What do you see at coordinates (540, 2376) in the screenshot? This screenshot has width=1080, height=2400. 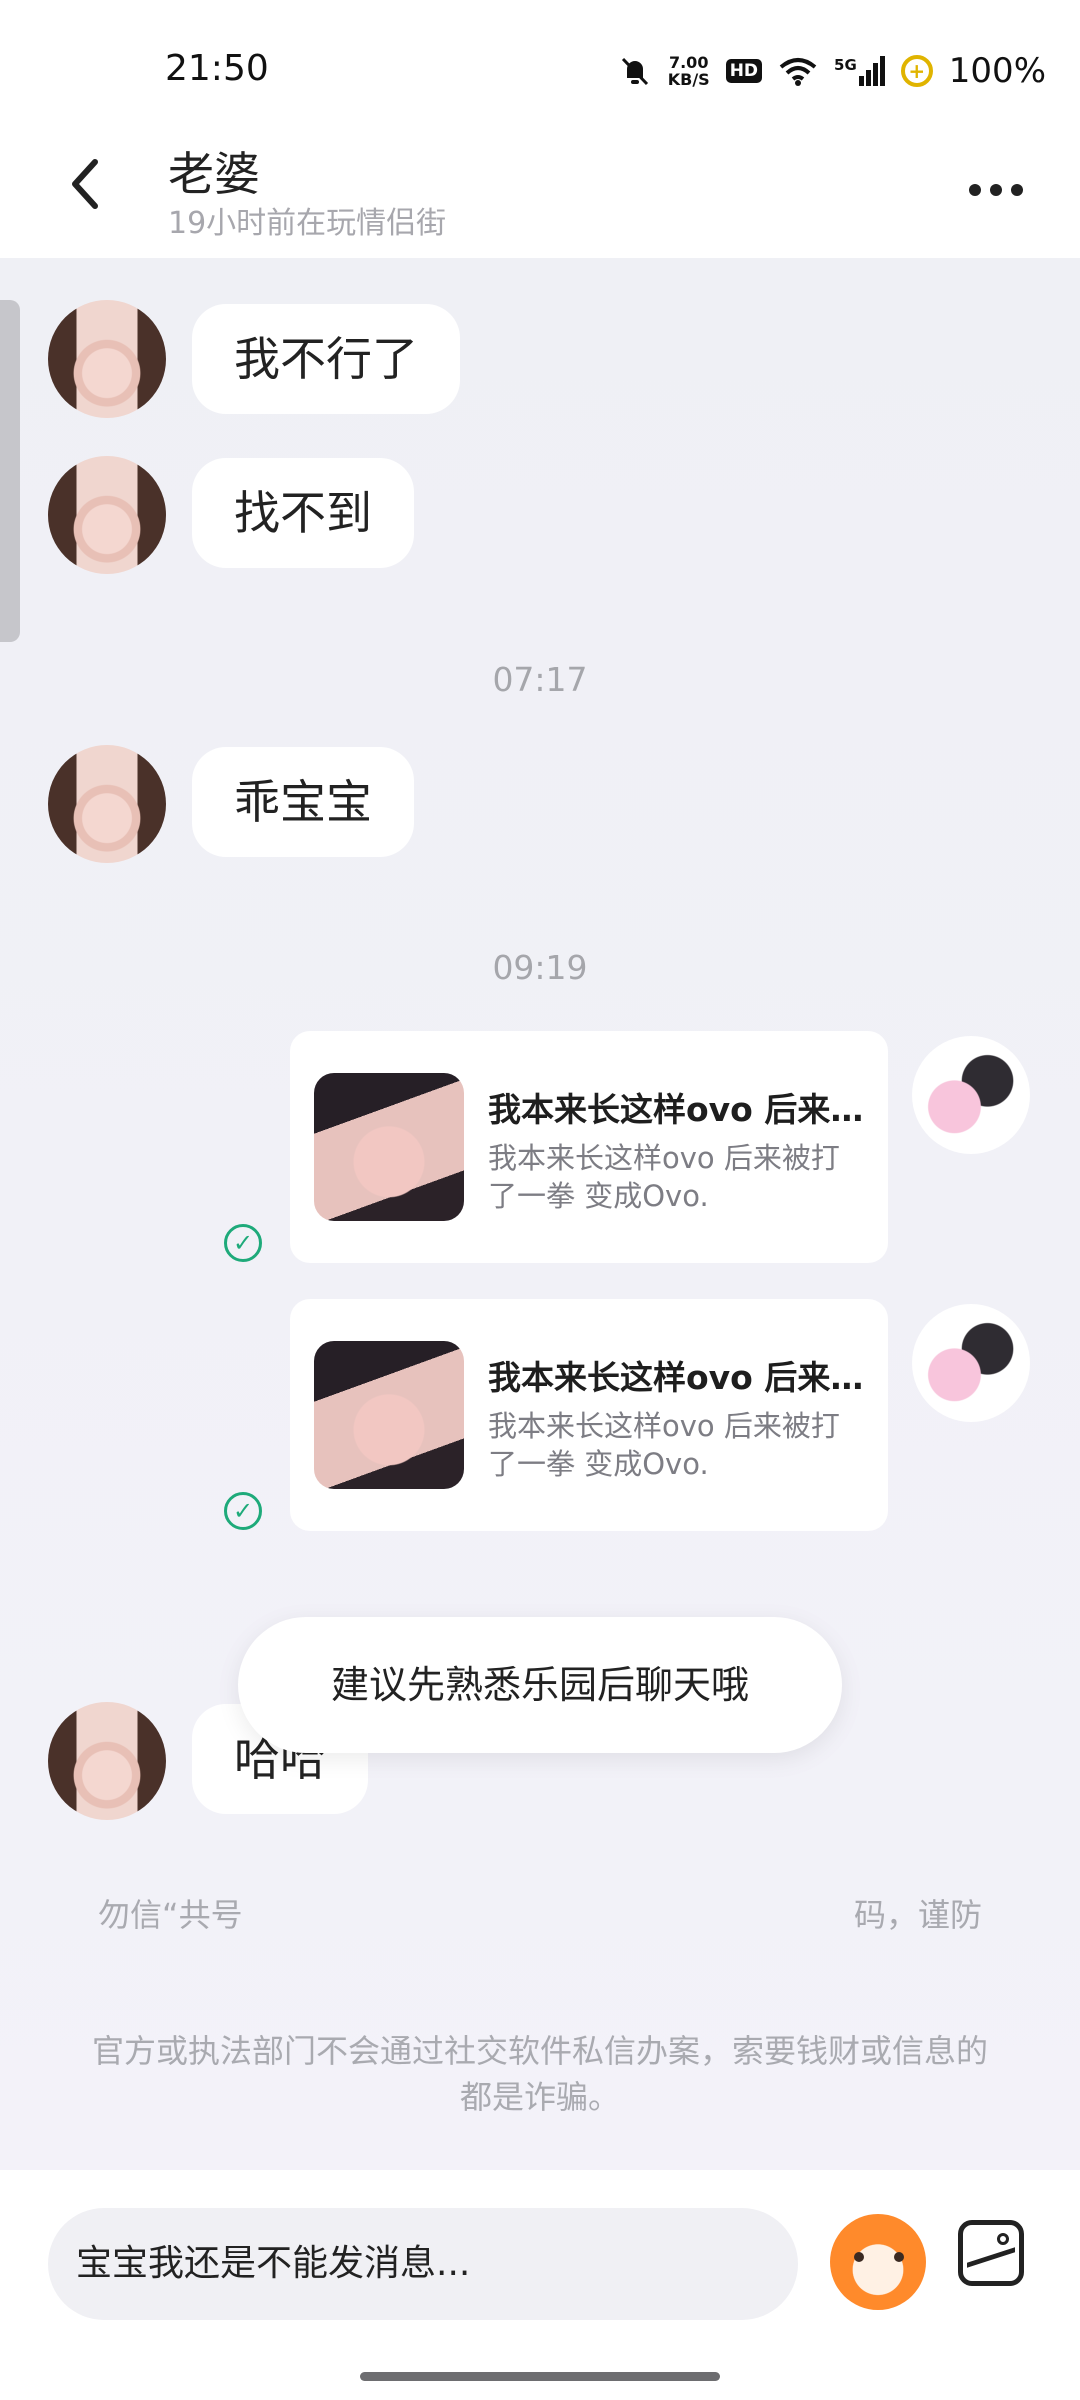 I see `home-indicator` at bounding box center [540, 2376].